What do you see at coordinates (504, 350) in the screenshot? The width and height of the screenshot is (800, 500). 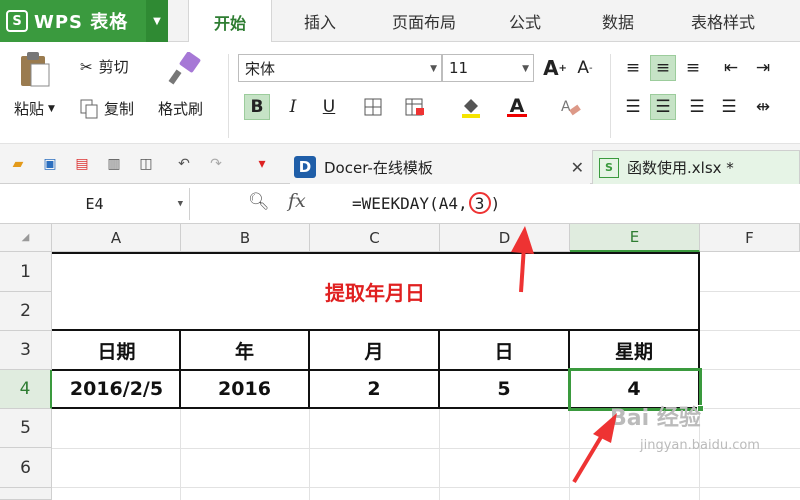 I see `cell-d3: 日` at bounding box center [504, 350].